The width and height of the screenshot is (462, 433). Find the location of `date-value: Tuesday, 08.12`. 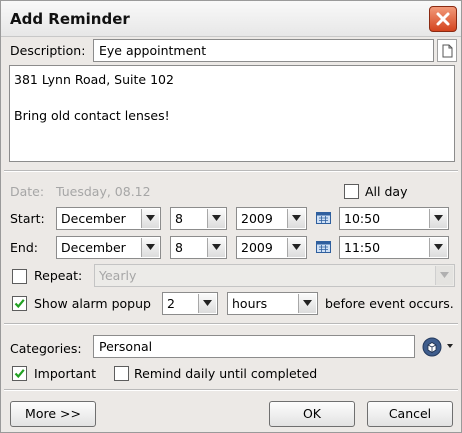

date-value: Tuesday, 08.12 is located at coordinates (103, 191).